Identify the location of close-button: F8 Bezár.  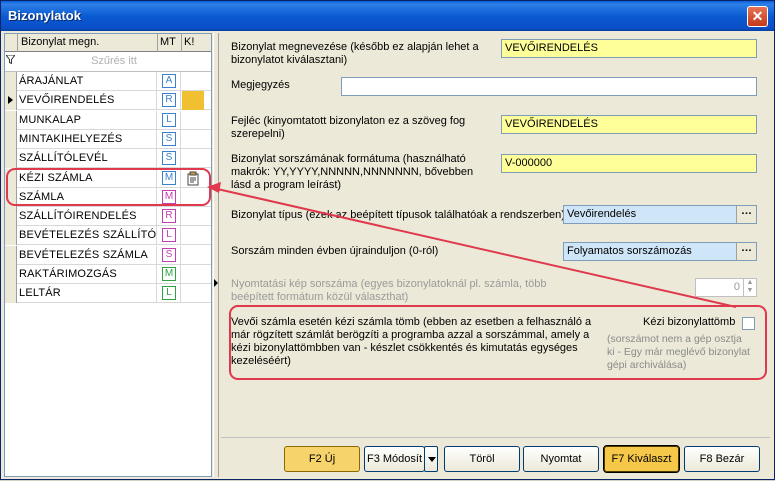
(722, 459).